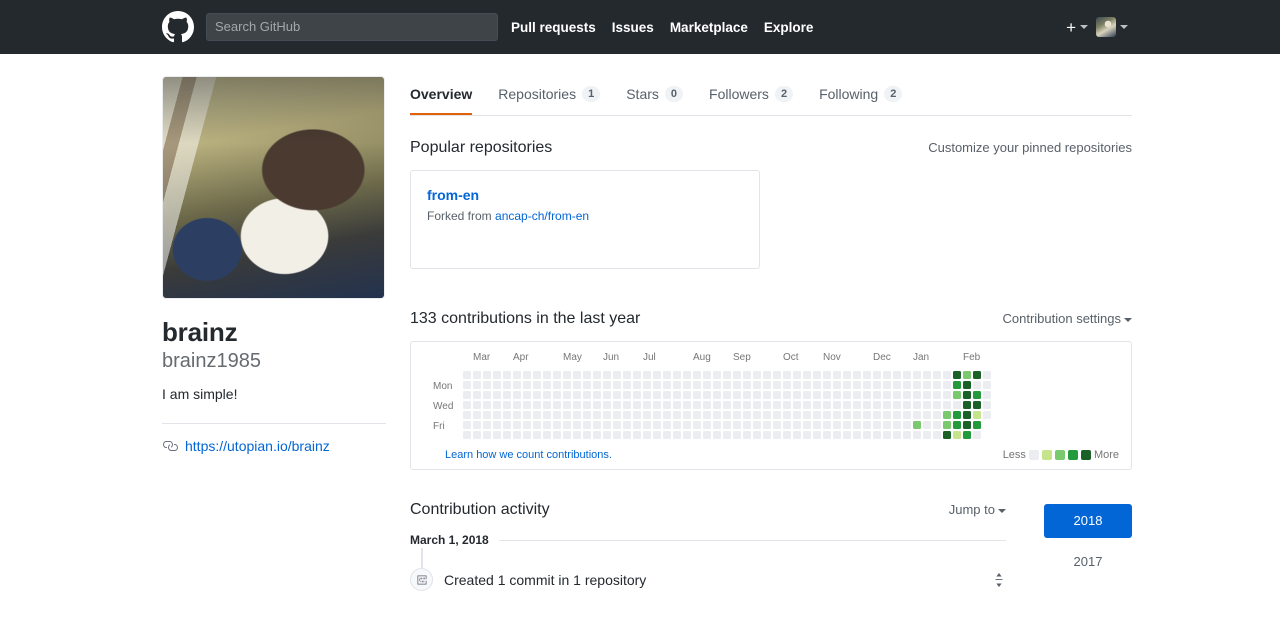 This screenshot has height=642, width=1280. What do you see at coordinates (721, 569) in the screenshot?
I see `activity-item: Created 1 commit in 1 repository` at bounding box center [721, 569].